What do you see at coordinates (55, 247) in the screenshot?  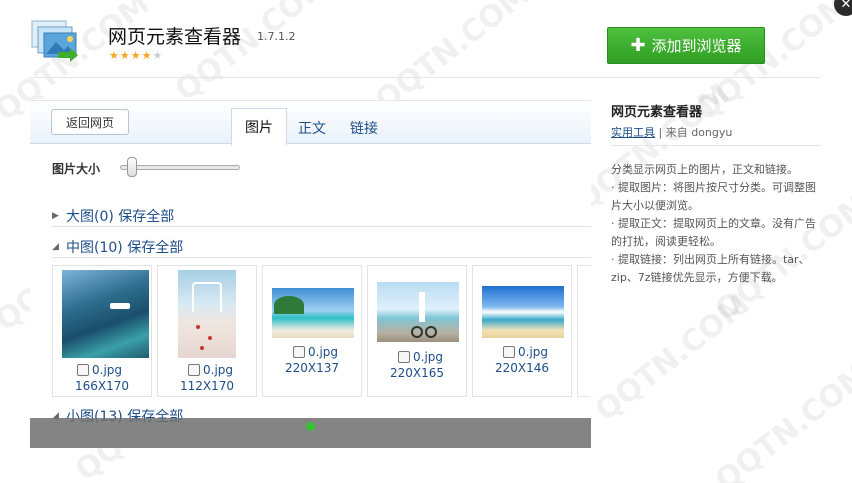 I see `collapse-arrow-icon: ◢` at bounding box center [55, 247].